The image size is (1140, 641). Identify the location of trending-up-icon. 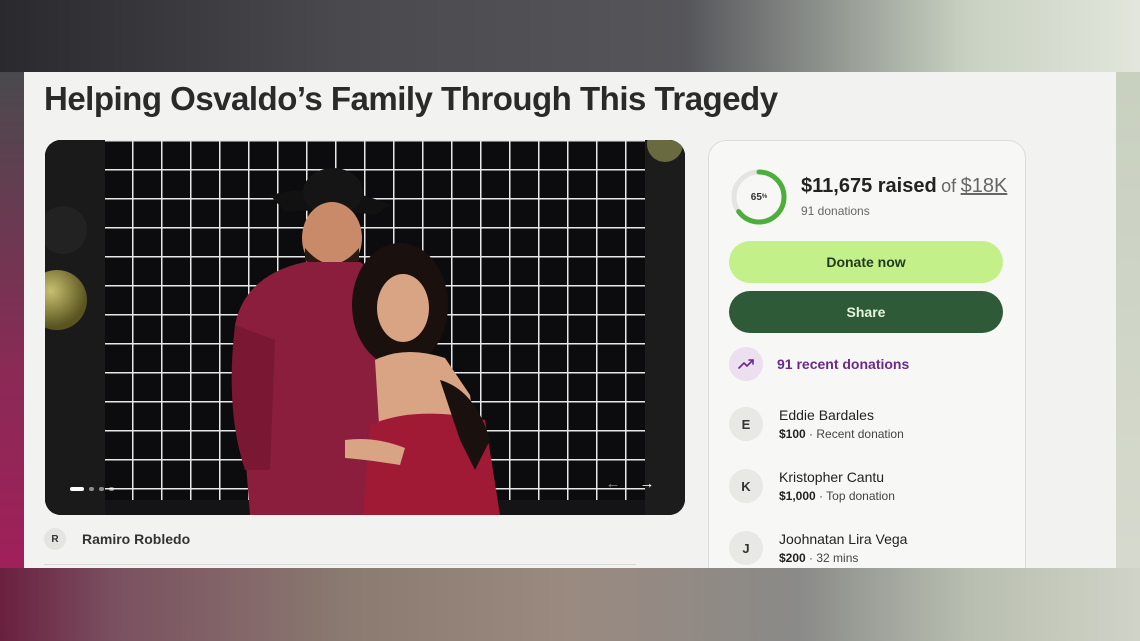
(746, 364).